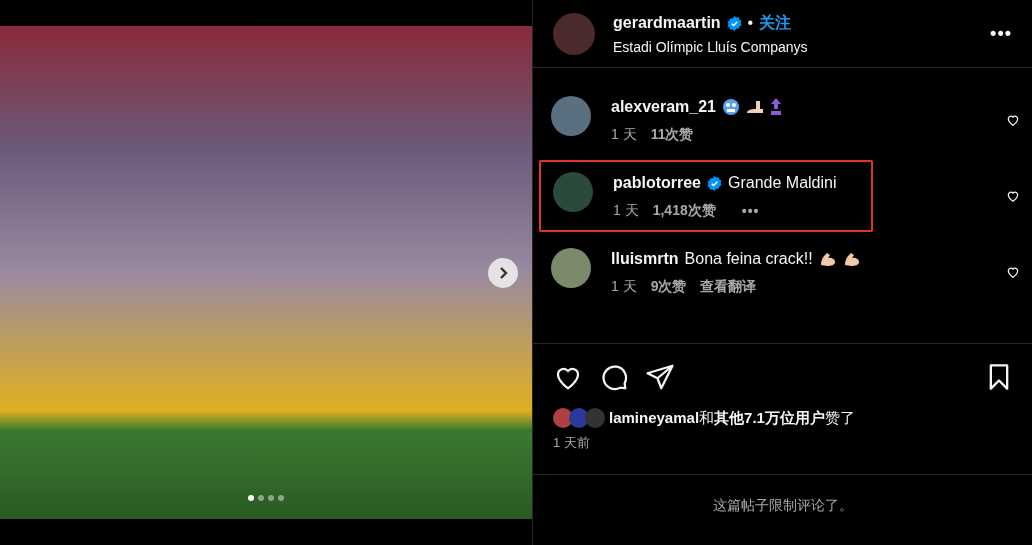 The height and width of the screenshot is (545, 1032). I want to click on chevron-right-icon, so click(503, 273).